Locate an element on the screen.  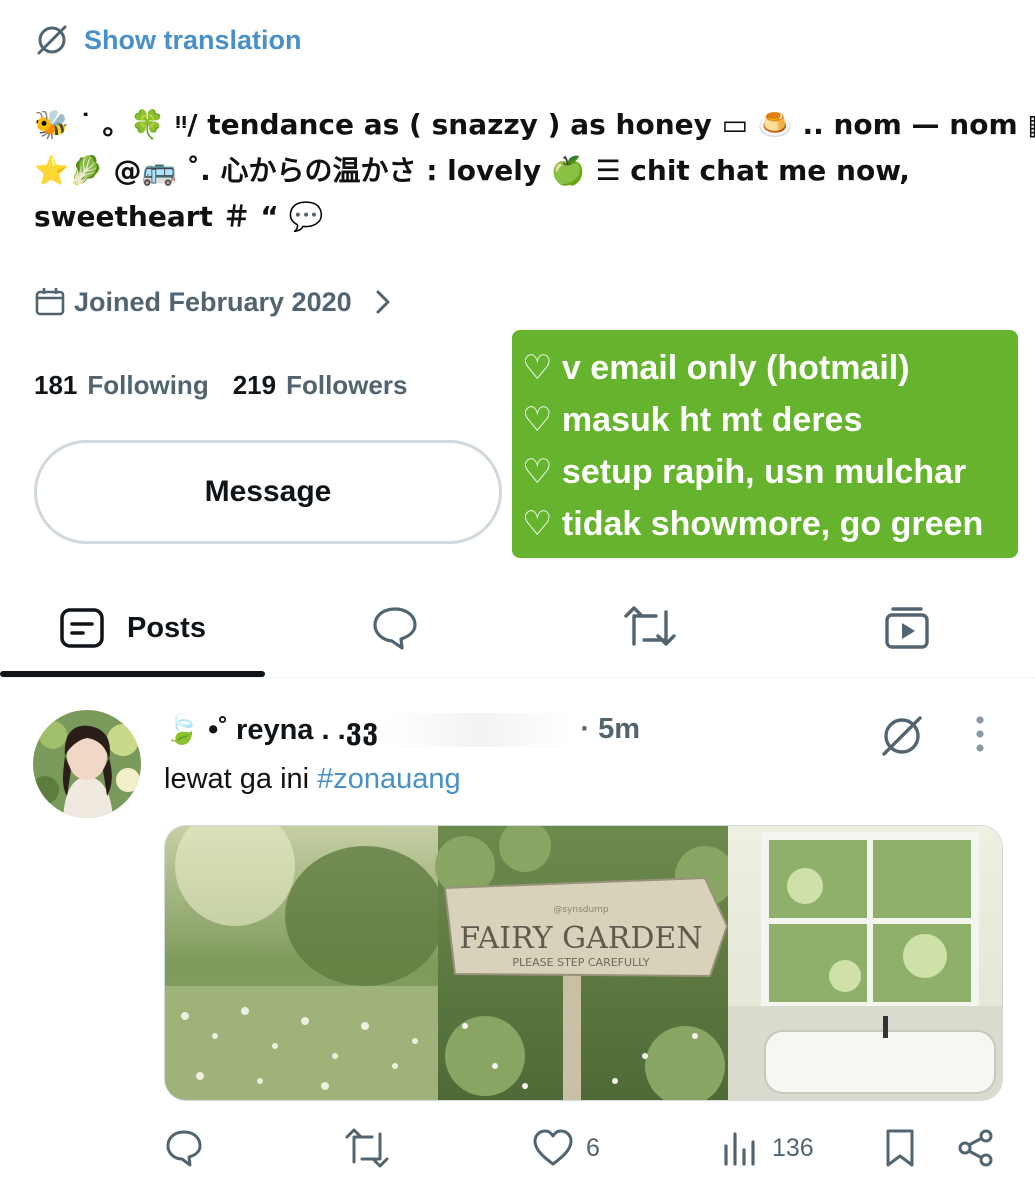
post-body: lewat ga ini is located at coordinates (241, 779).